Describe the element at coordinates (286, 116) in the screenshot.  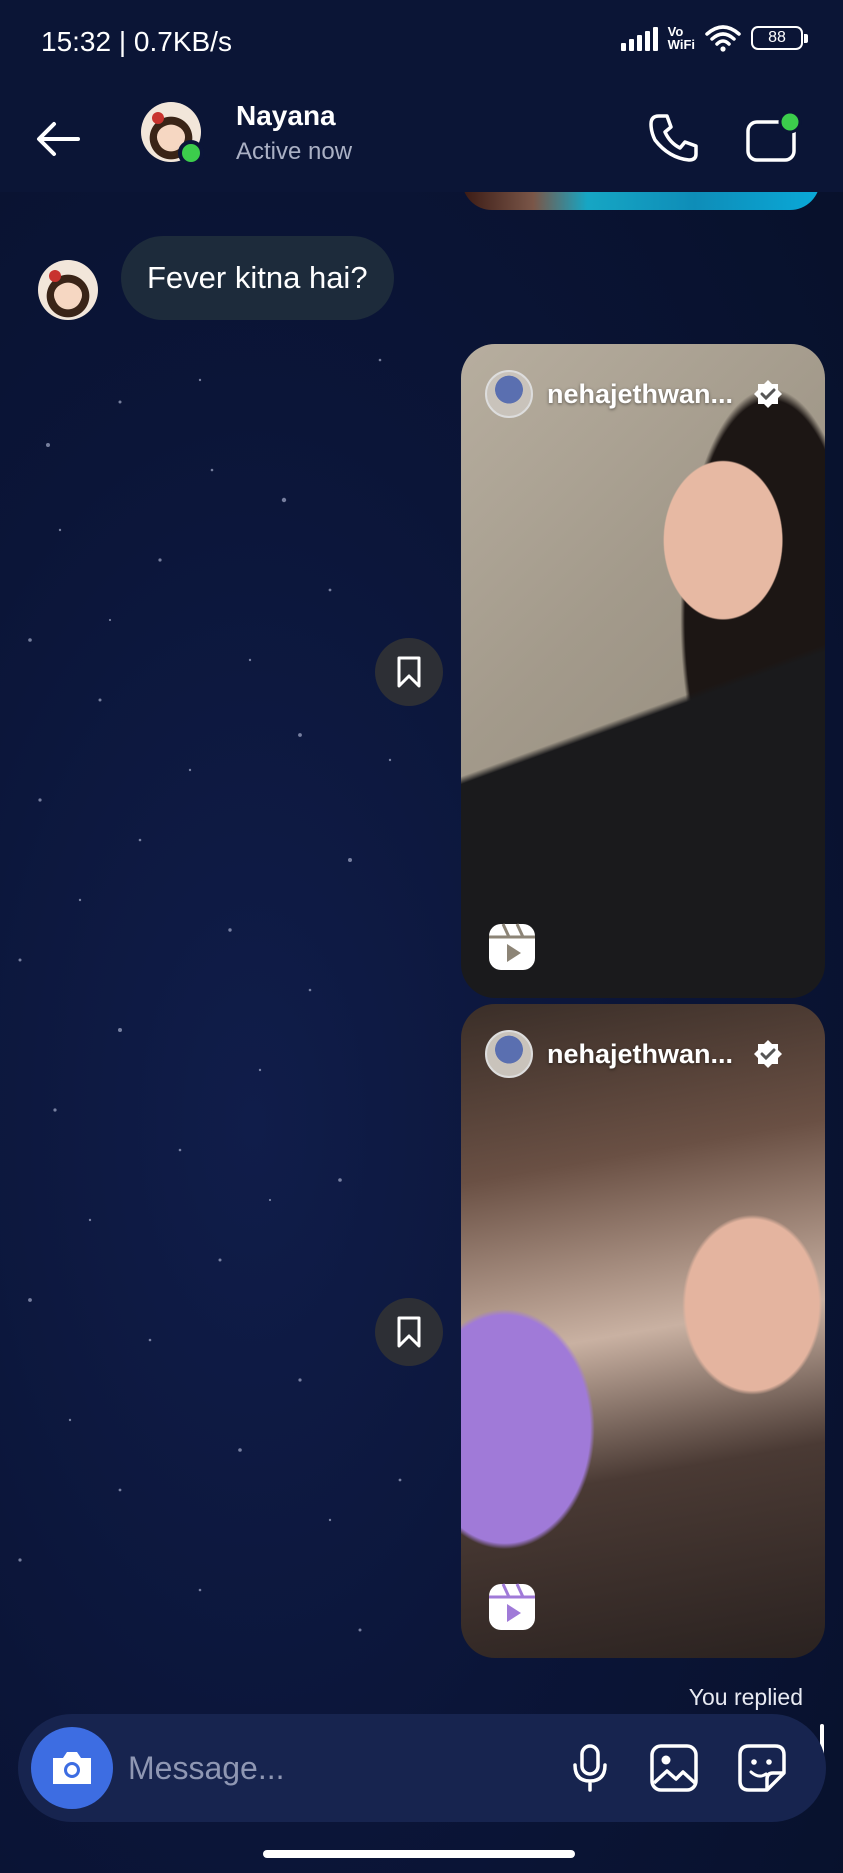
I see `contact-name: Nayana` at that location.